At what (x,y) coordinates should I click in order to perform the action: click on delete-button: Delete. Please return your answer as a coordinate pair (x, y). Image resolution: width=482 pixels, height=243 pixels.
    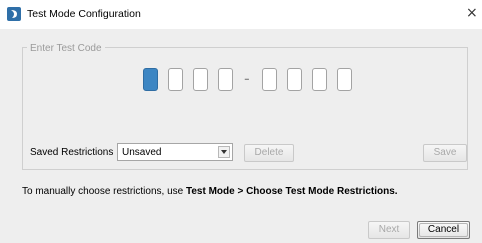
    Looking at the image, I should click on (269, 153).